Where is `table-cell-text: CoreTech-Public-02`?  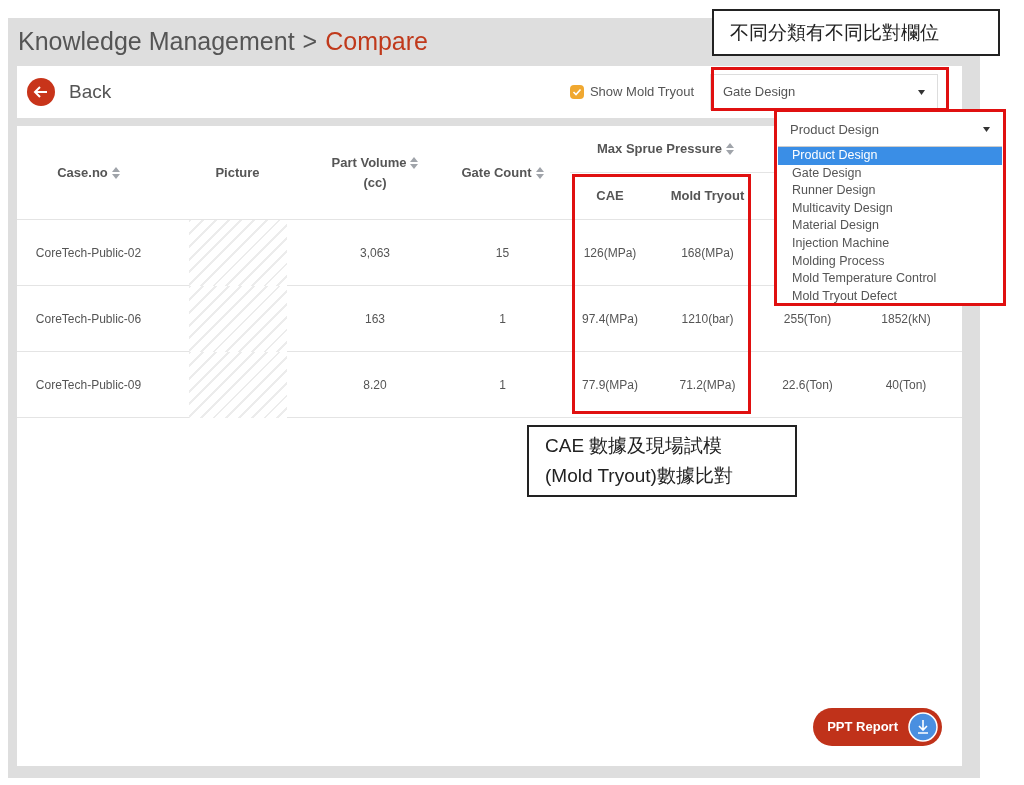 table-cell-text: CoreTech-Public-02 is located at coordinates (88, 253).